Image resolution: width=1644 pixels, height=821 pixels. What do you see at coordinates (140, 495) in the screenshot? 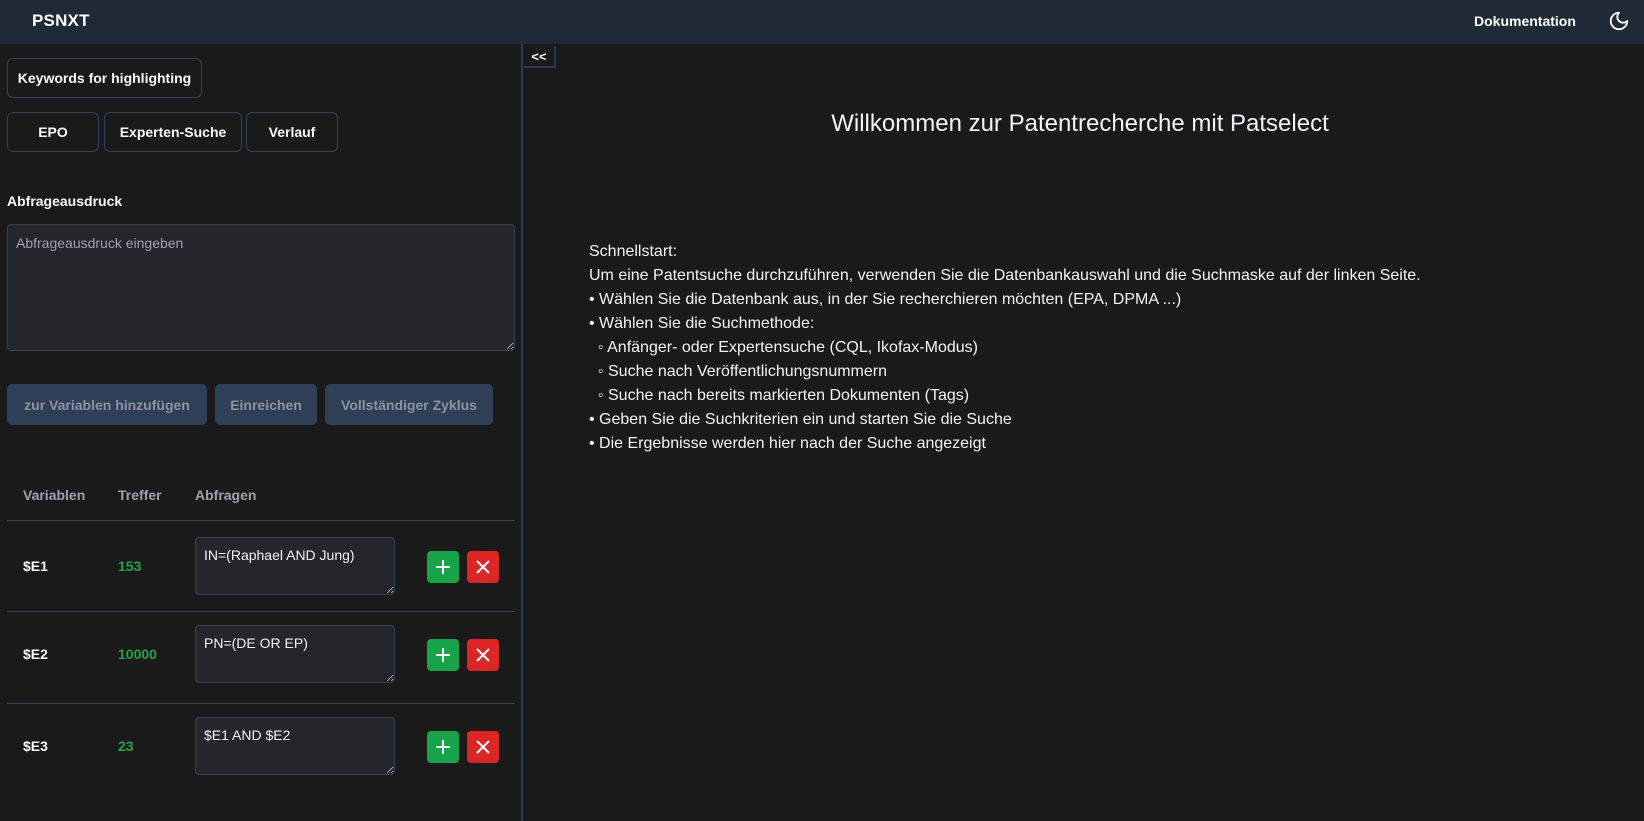
I see `column-header-hits: Treffer` at bounding box center [140, 495].